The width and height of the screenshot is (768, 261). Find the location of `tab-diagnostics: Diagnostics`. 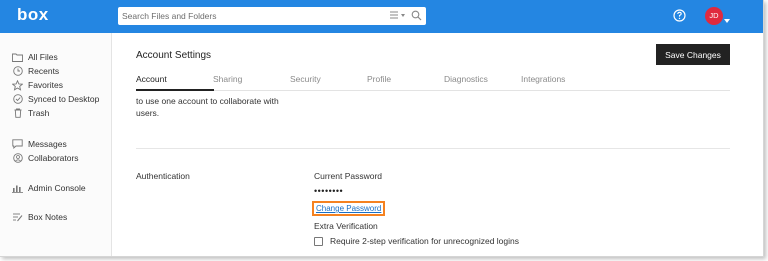

tab-diagnostics: Diagnostics is located at coordinates (466, 79).